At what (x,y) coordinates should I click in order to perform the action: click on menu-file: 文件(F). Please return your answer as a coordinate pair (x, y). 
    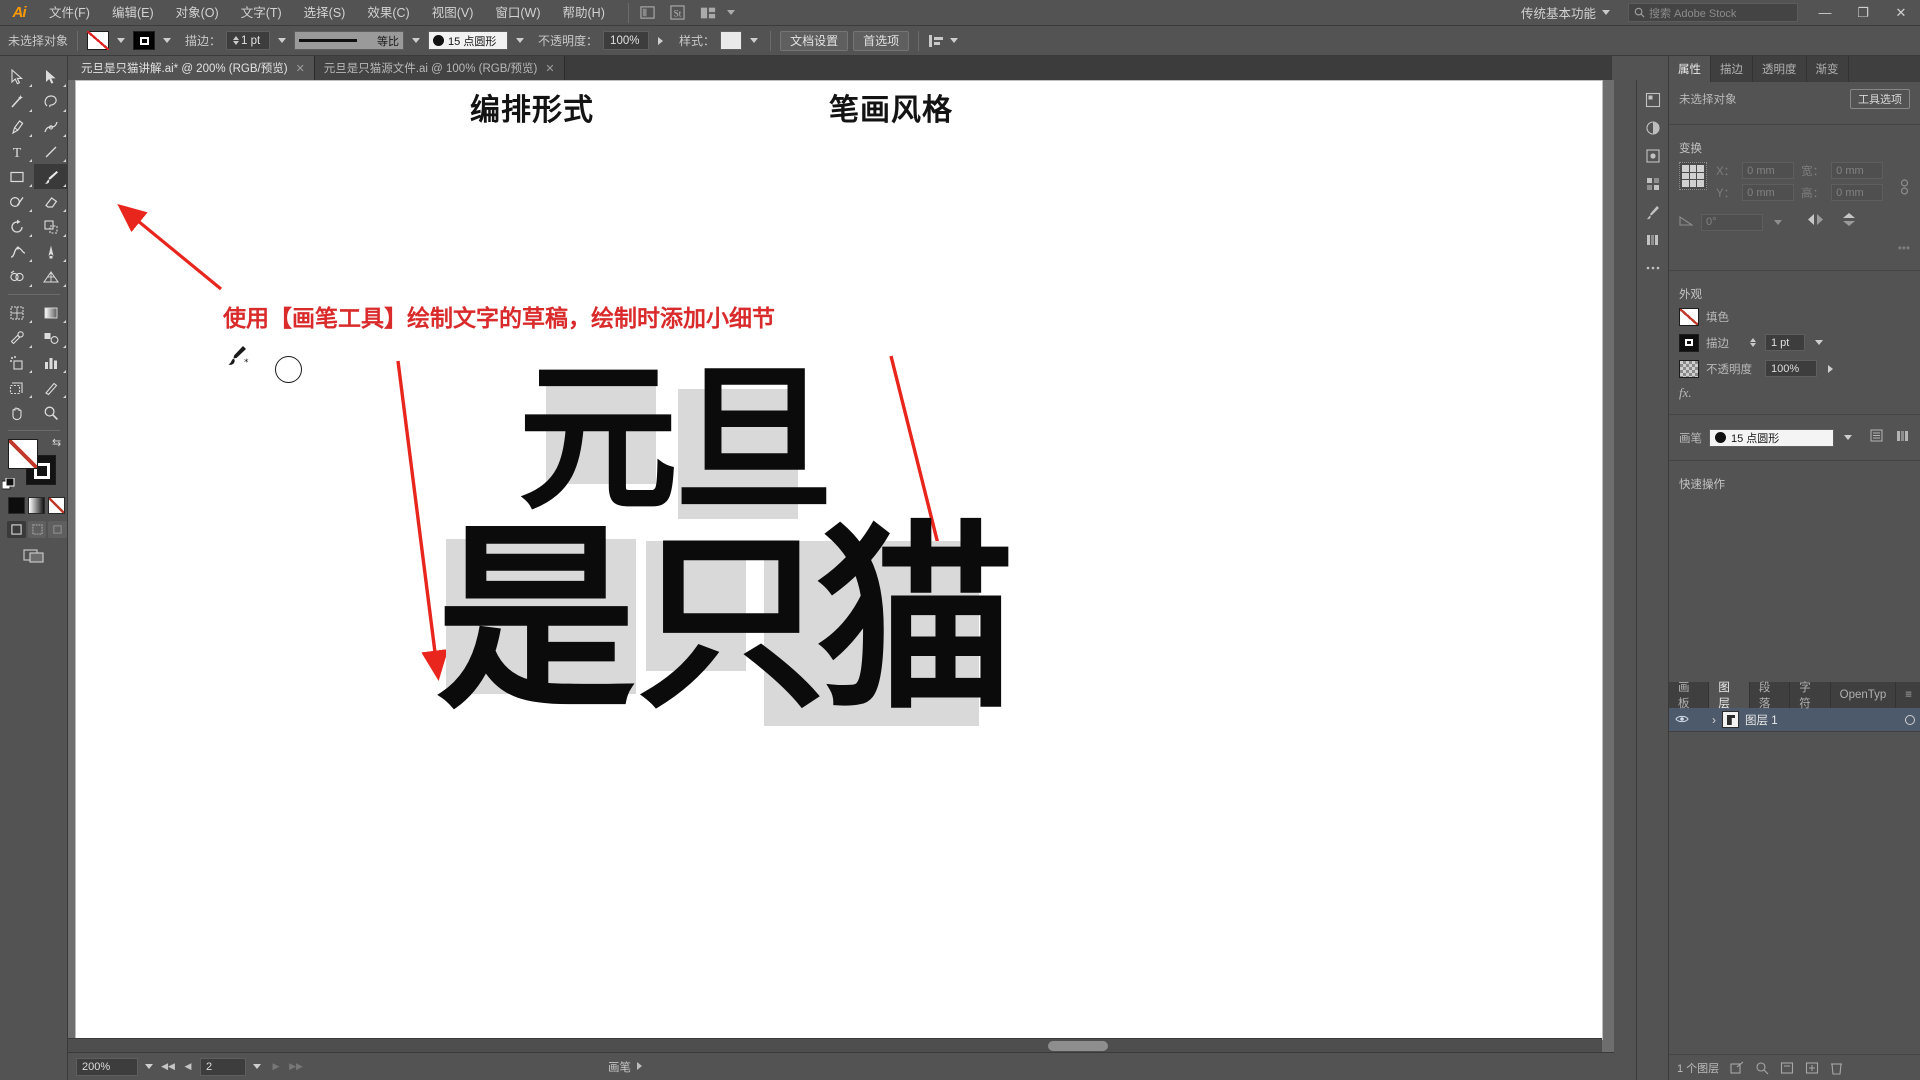
    Looking at the image, I should click on (69, 13).